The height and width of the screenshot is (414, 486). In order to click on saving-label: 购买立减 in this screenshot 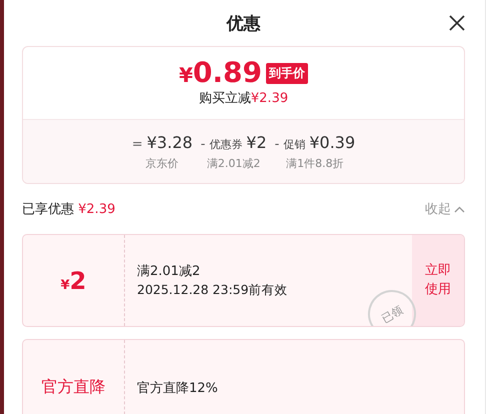, I will do `click(224, 98)`.